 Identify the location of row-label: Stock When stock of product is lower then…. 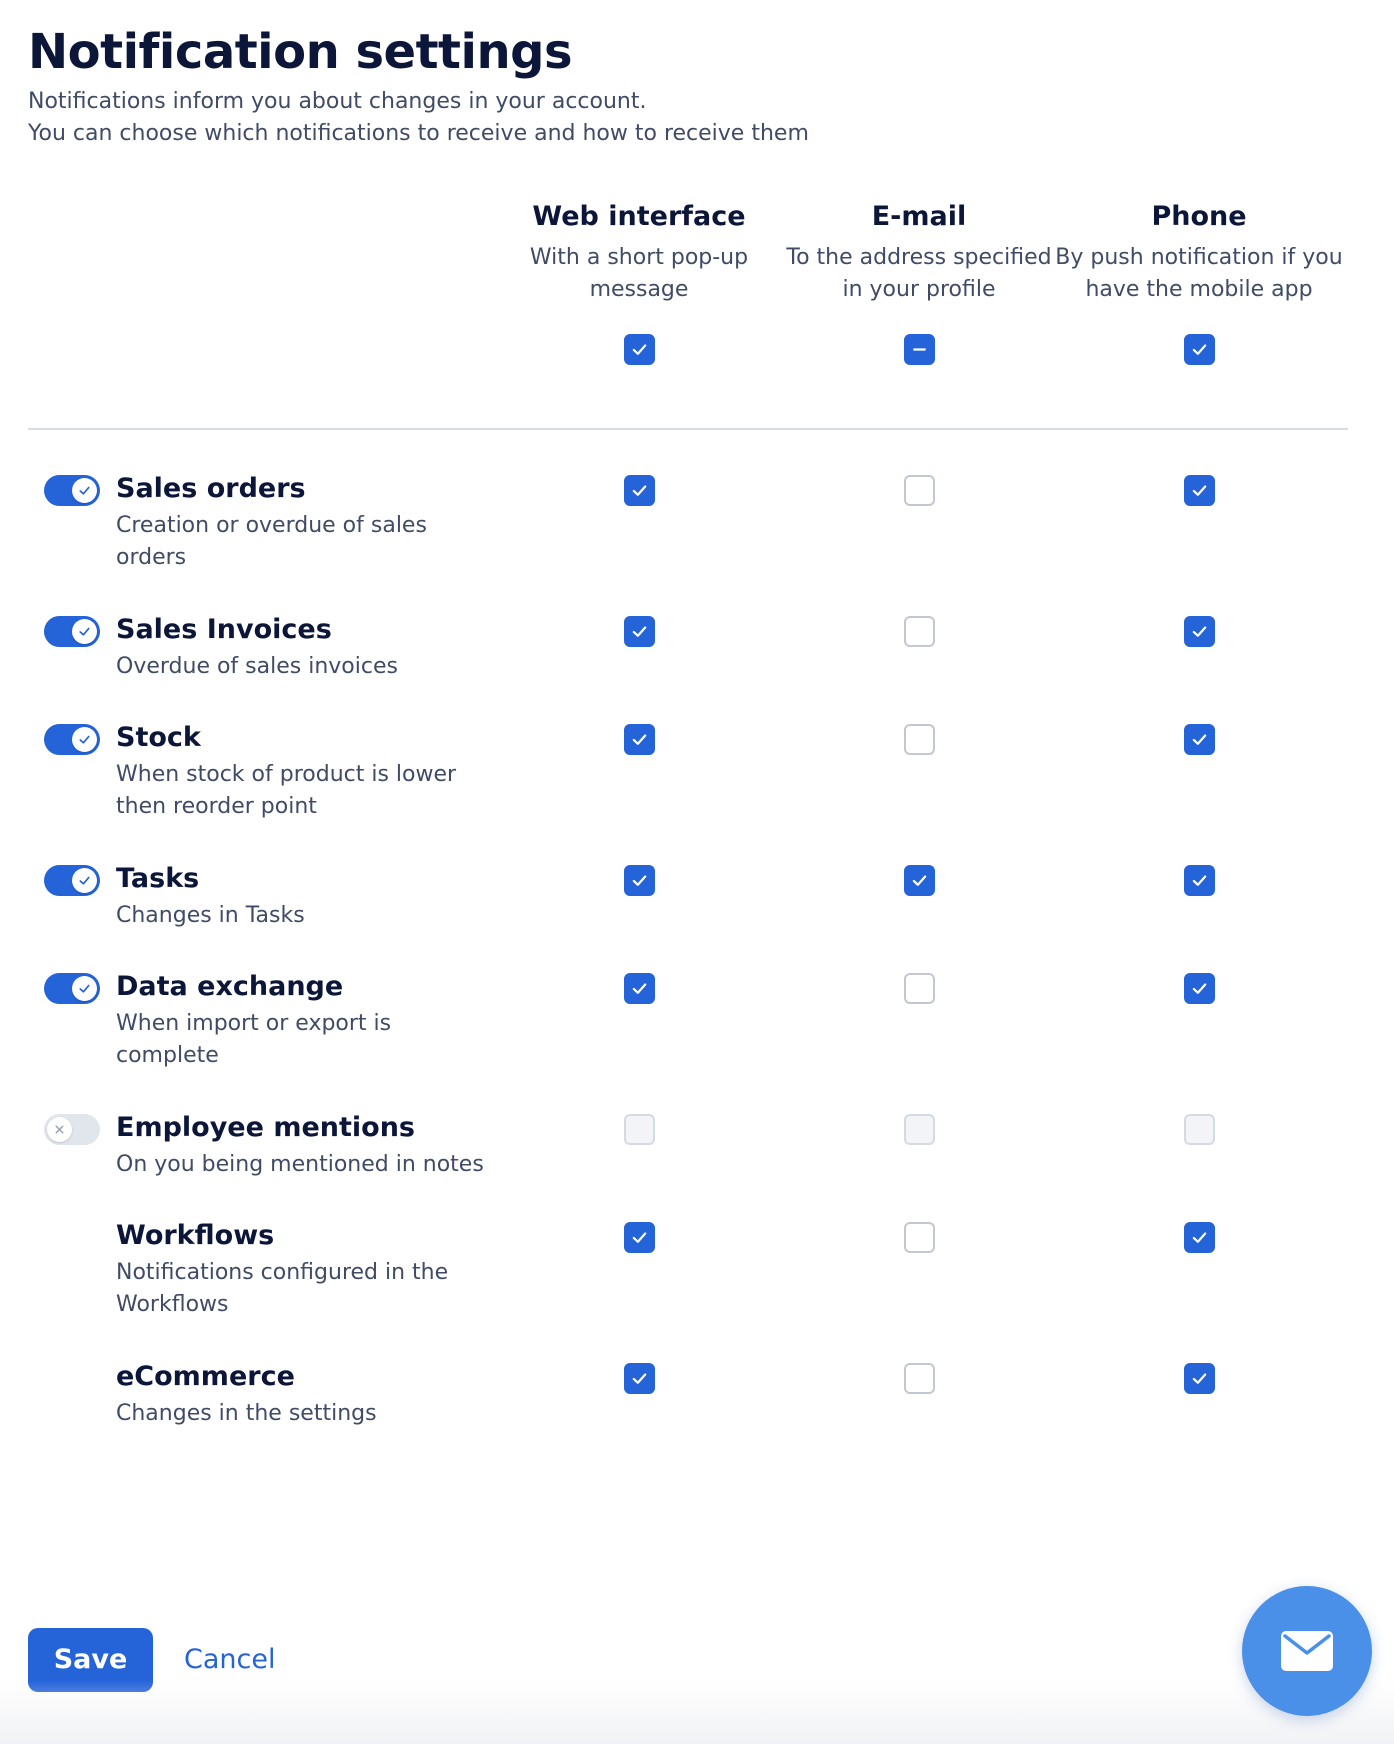
(306, 772).